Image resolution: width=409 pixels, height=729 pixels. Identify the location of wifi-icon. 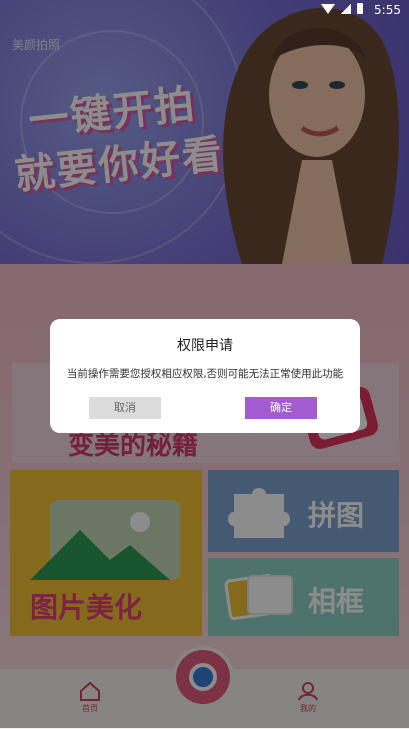
(328, 8).